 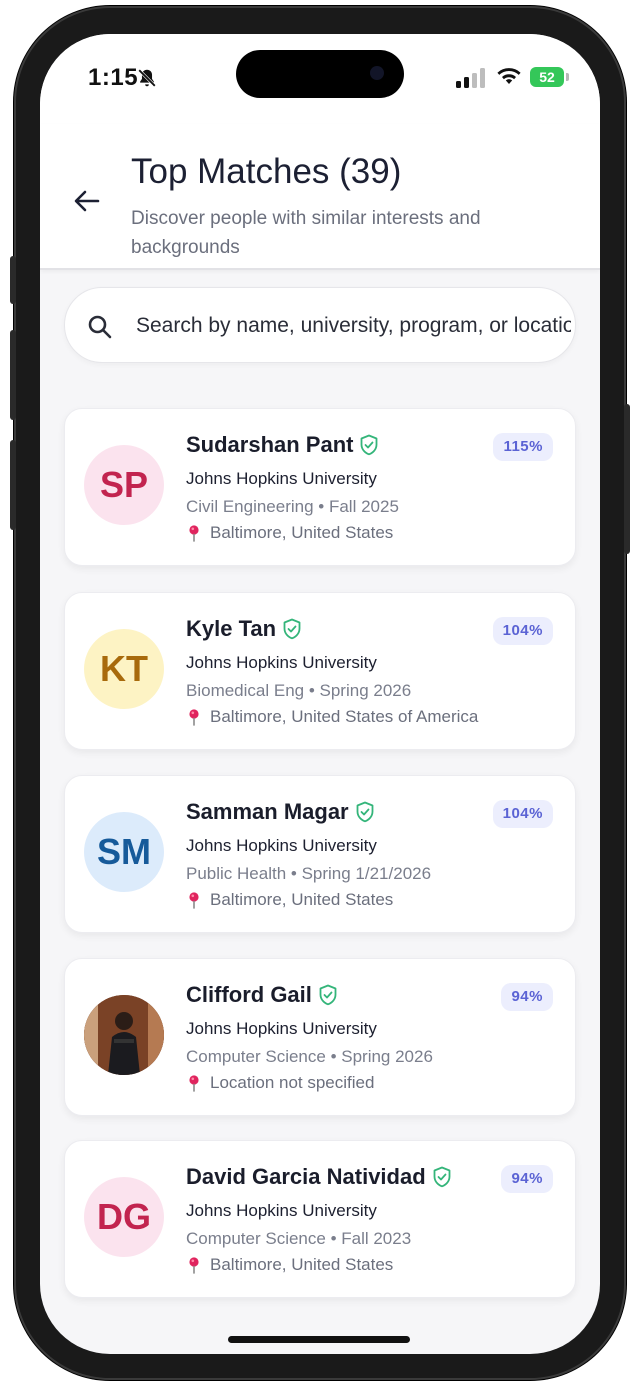 I want to click on location-row: Location not specified, so click(x=280, y=1083).